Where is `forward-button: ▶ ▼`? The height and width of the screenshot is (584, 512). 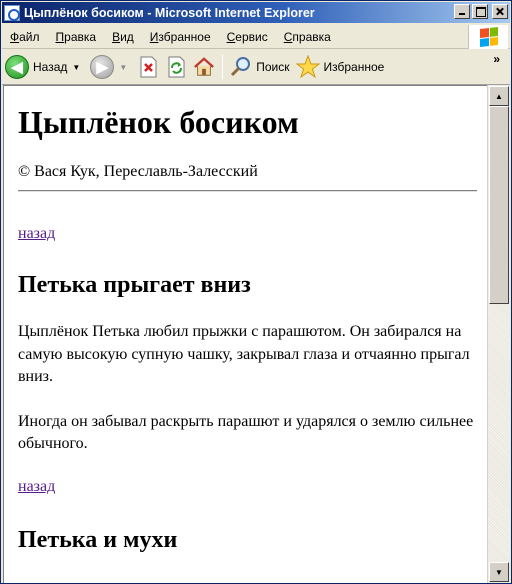 forward-button: ▶ ▼ is located at coordinates (110, 67).